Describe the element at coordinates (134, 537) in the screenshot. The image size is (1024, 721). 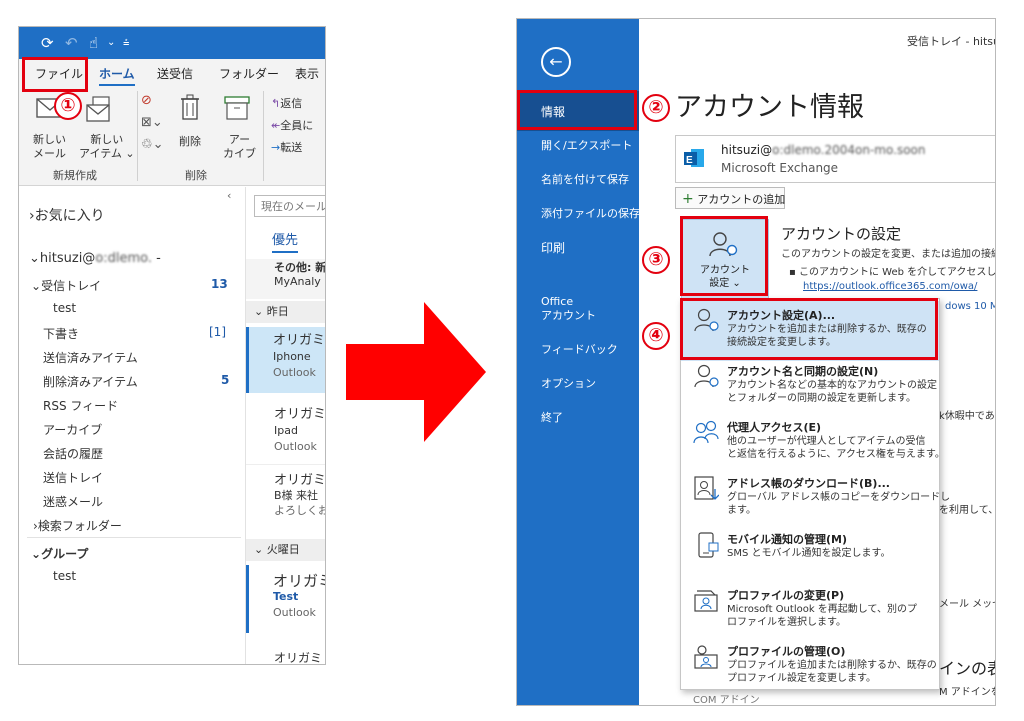
I see `divider` at that location.